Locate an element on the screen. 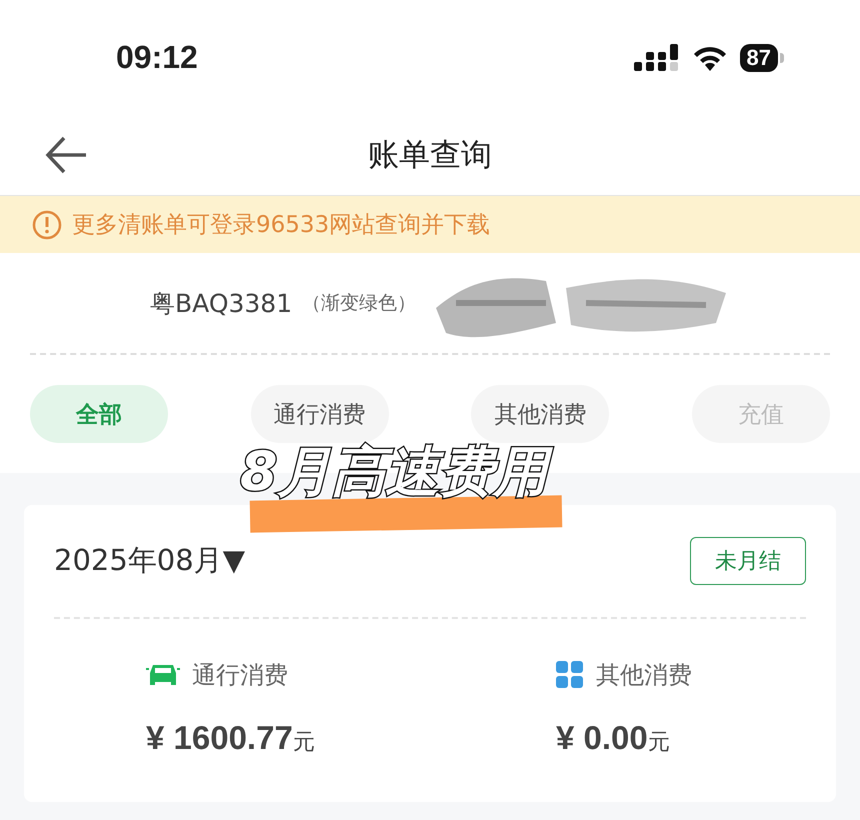  status-badge: 未月结 is located at coordinates (748, 561).